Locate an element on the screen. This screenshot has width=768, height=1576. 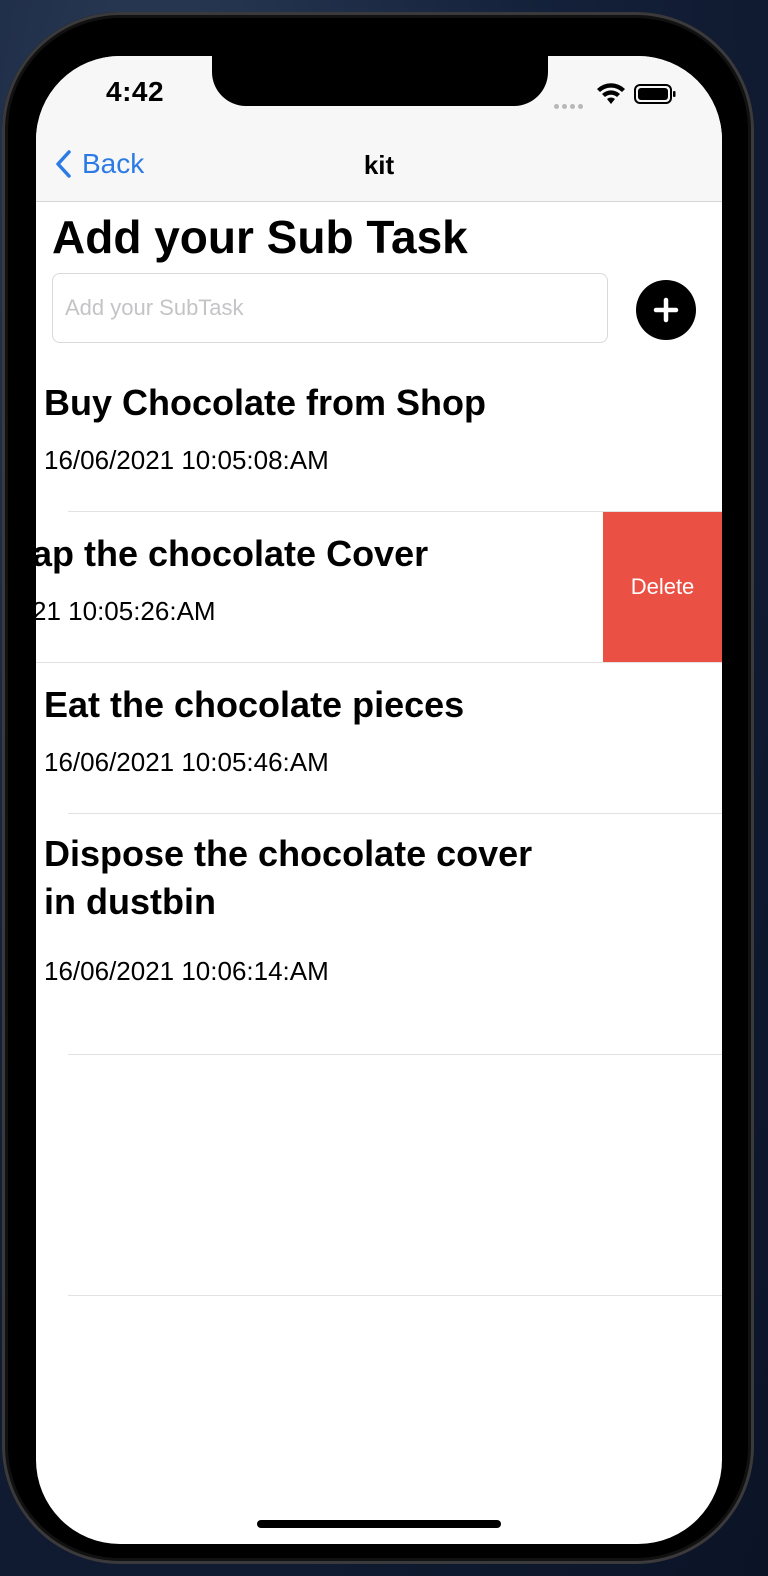
page-heading: Add your Sub Task is located at coordinates (260, 237).